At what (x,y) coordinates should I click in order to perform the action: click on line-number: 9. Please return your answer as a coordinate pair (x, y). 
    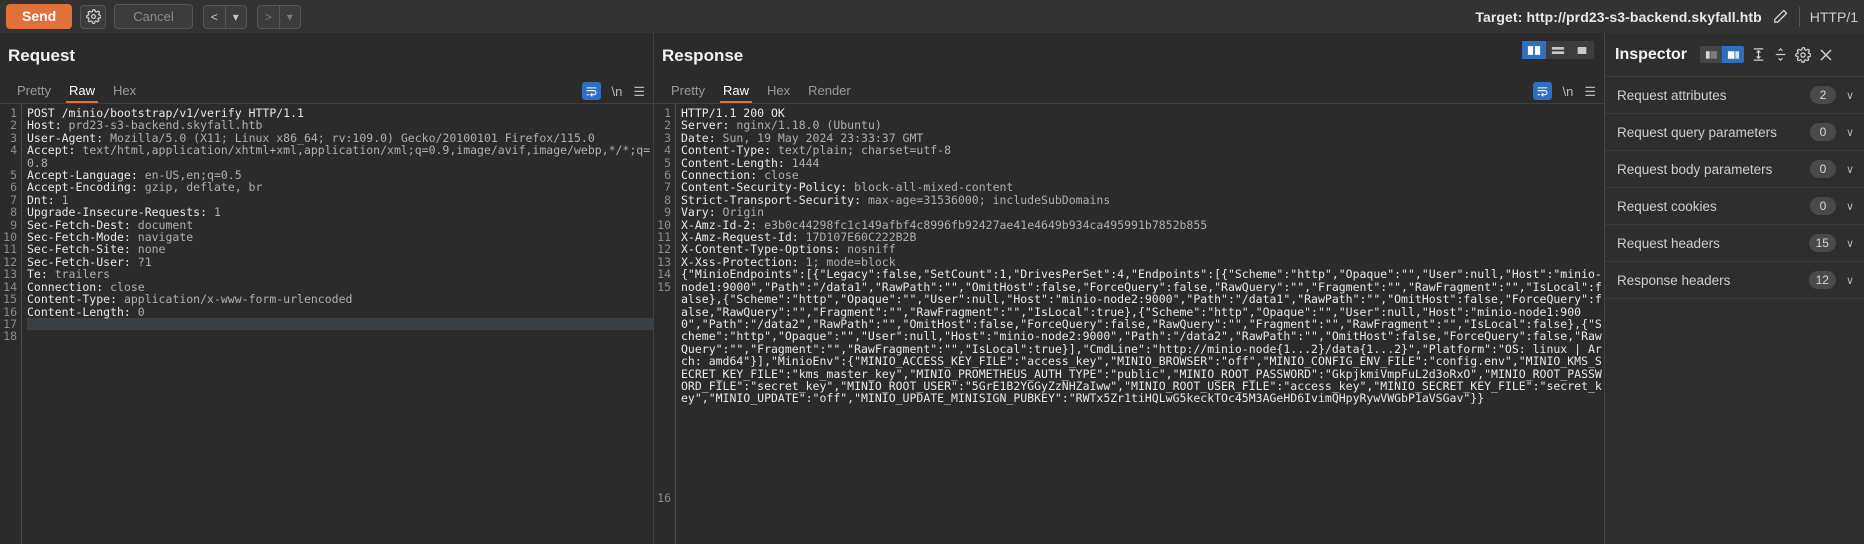
    Looking at the image, I should click on (667, 212).